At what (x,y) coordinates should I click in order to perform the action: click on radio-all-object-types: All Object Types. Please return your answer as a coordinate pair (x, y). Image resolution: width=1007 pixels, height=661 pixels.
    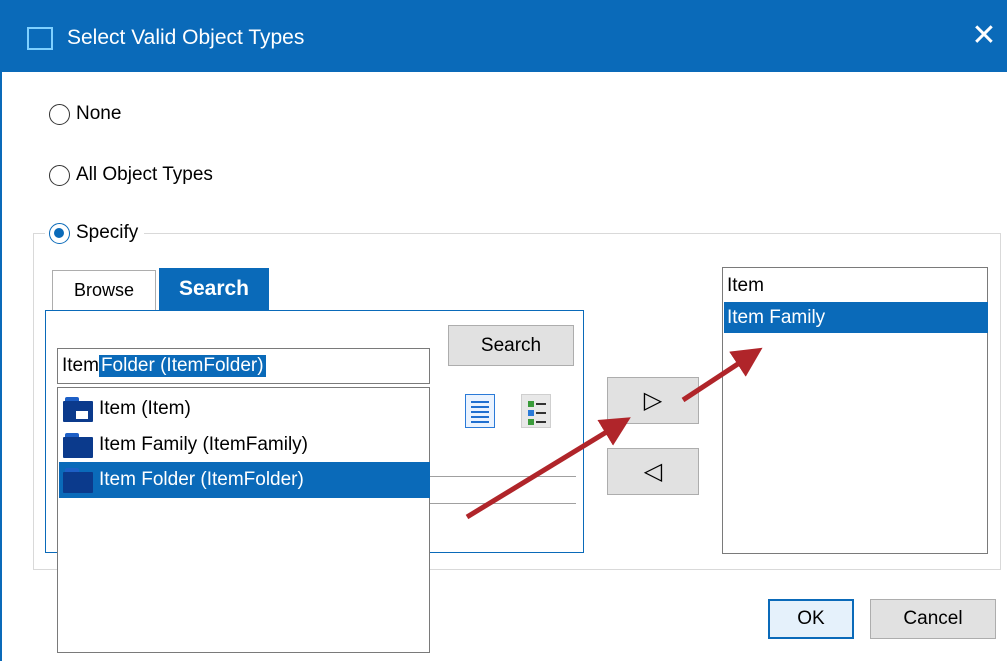
    Looking at the image, I should click on (131, 175).